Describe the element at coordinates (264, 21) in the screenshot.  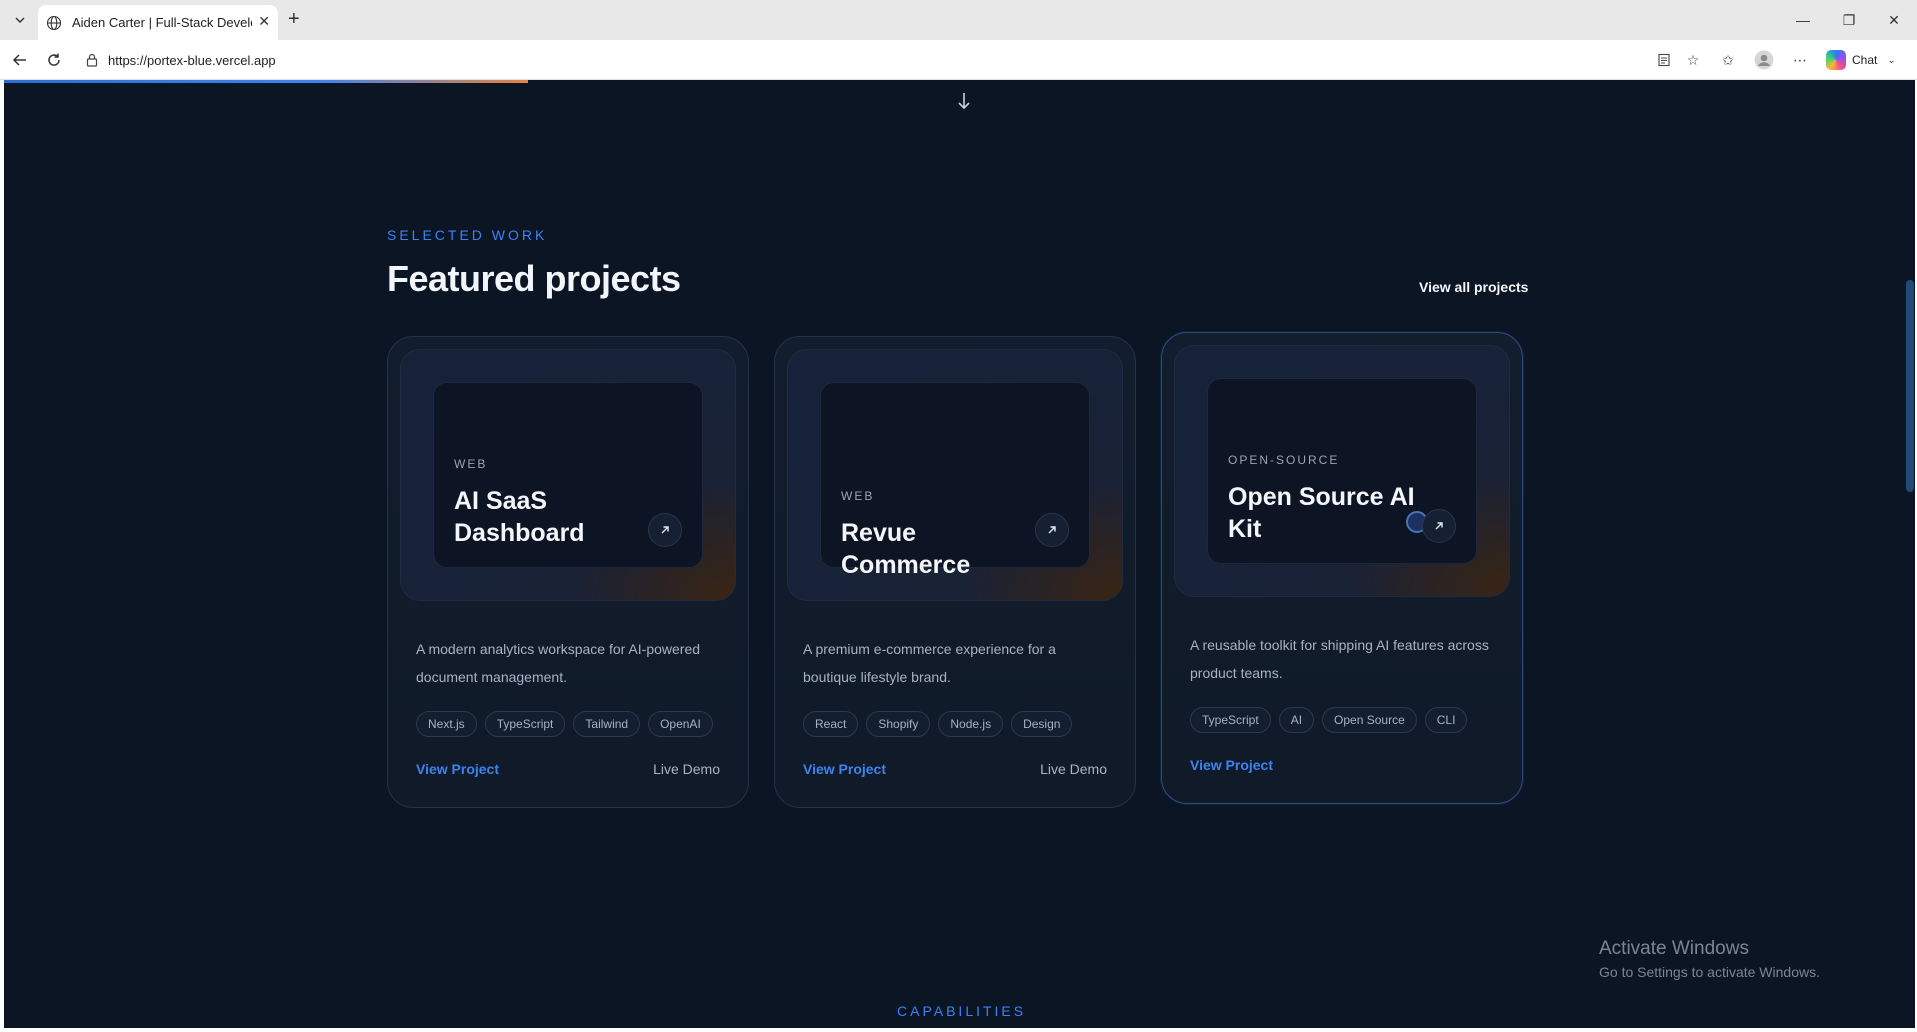
I see `close-icon: ✕` at that location.